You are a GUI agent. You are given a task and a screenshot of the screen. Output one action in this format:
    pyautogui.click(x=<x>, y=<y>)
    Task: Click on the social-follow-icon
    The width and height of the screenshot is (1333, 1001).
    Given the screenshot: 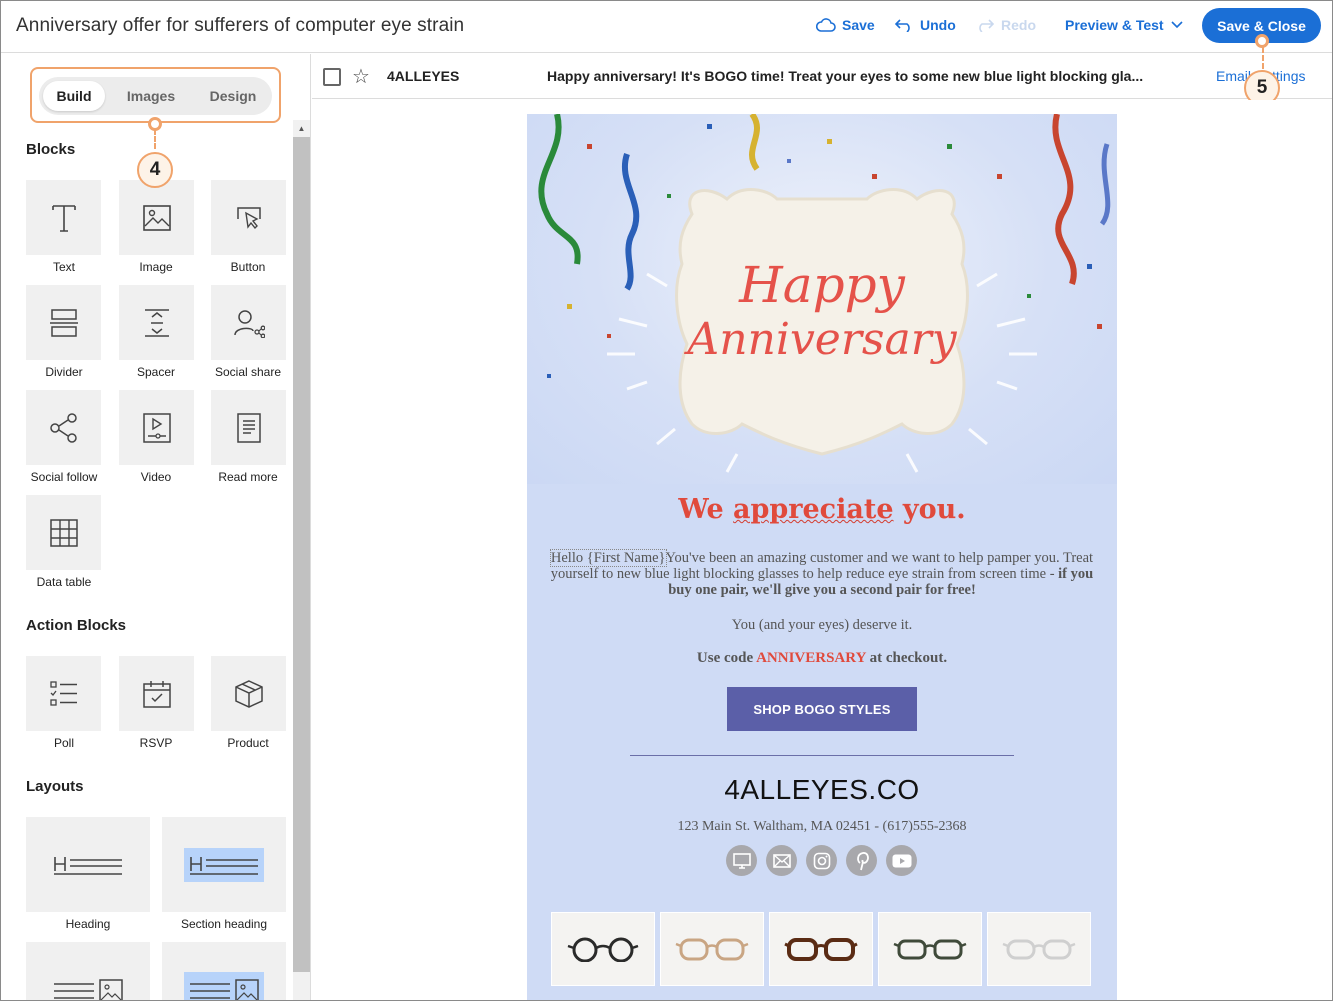 What is the action you would take?
    pyautogui.click(x=63, y=427)
    